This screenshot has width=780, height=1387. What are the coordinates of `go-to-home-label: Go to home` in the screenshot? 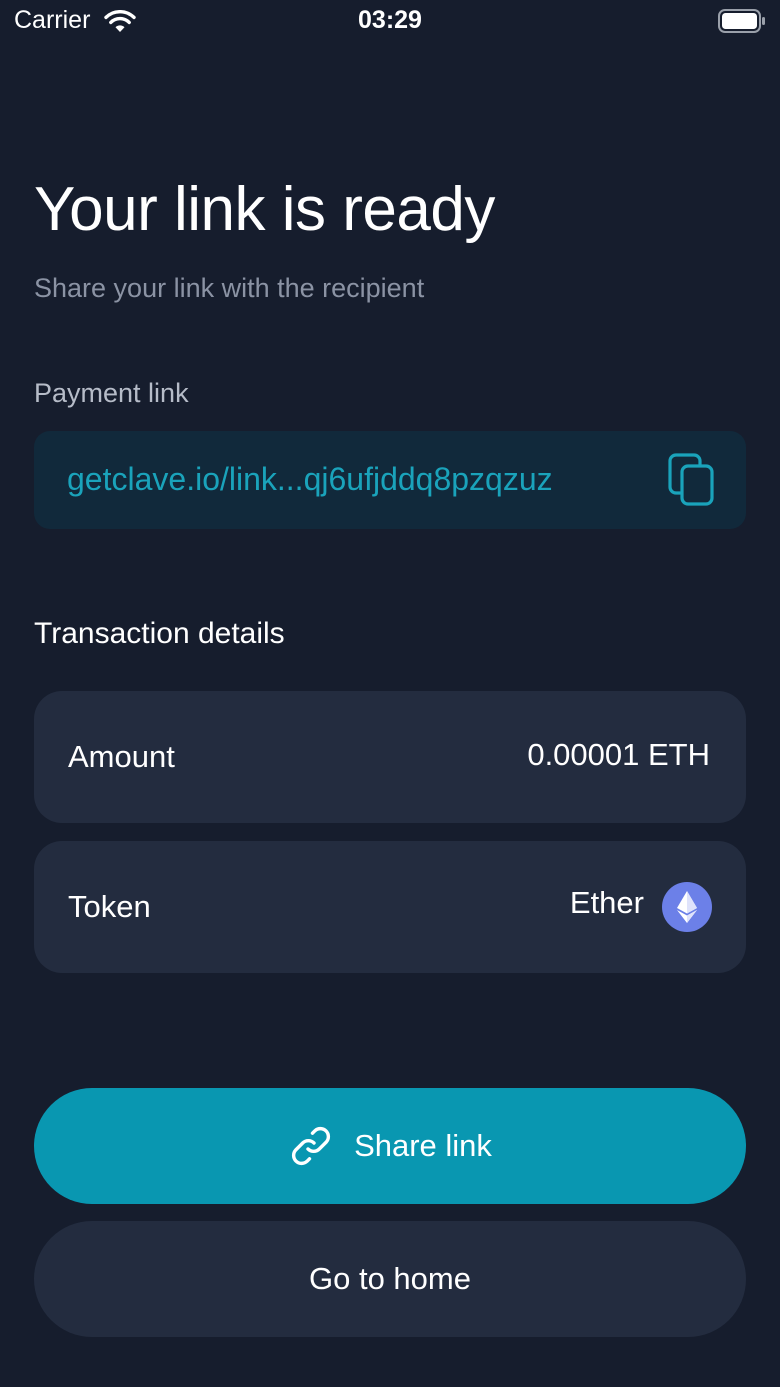 It's located at (390, 1278).